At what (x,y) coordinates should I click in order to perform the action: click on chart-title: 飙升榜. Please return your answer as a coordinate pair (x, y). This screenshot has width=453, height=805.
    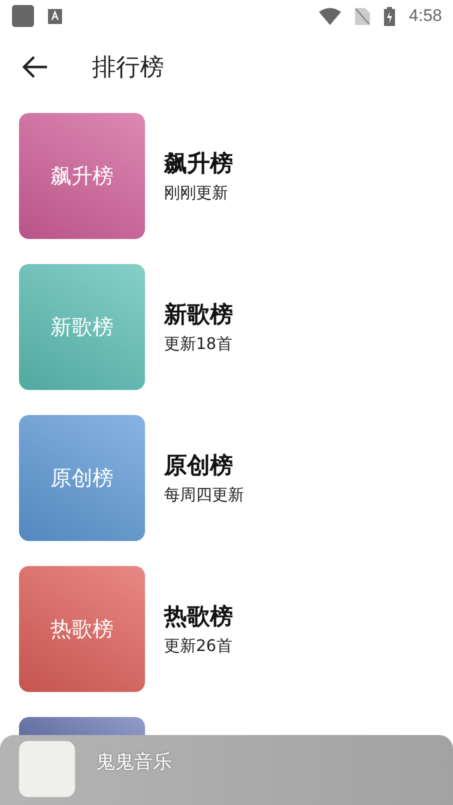
    Looking at the image, I should click on (198, 164).